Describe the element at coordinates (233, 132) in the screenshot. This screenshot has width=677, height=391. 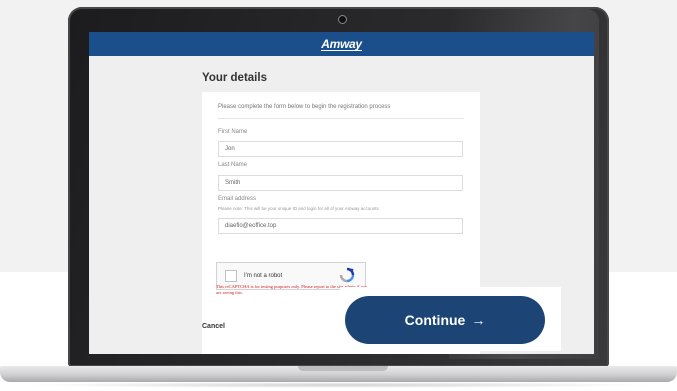
I see `first-name-label: First Name` at that location.